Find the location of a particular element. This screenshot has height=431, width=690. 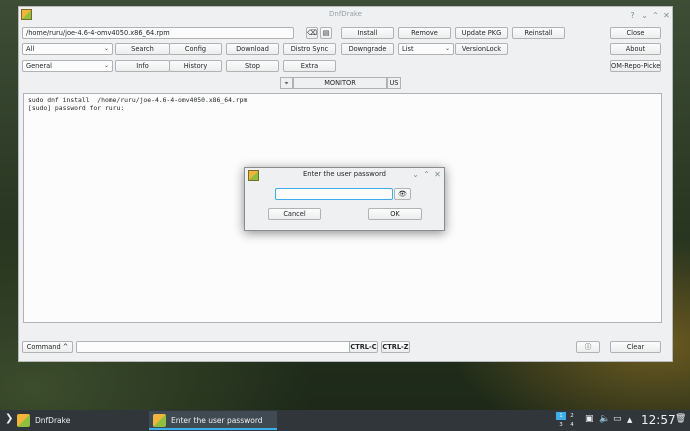

filter-select-value: All is located at coordinates (30, 49).